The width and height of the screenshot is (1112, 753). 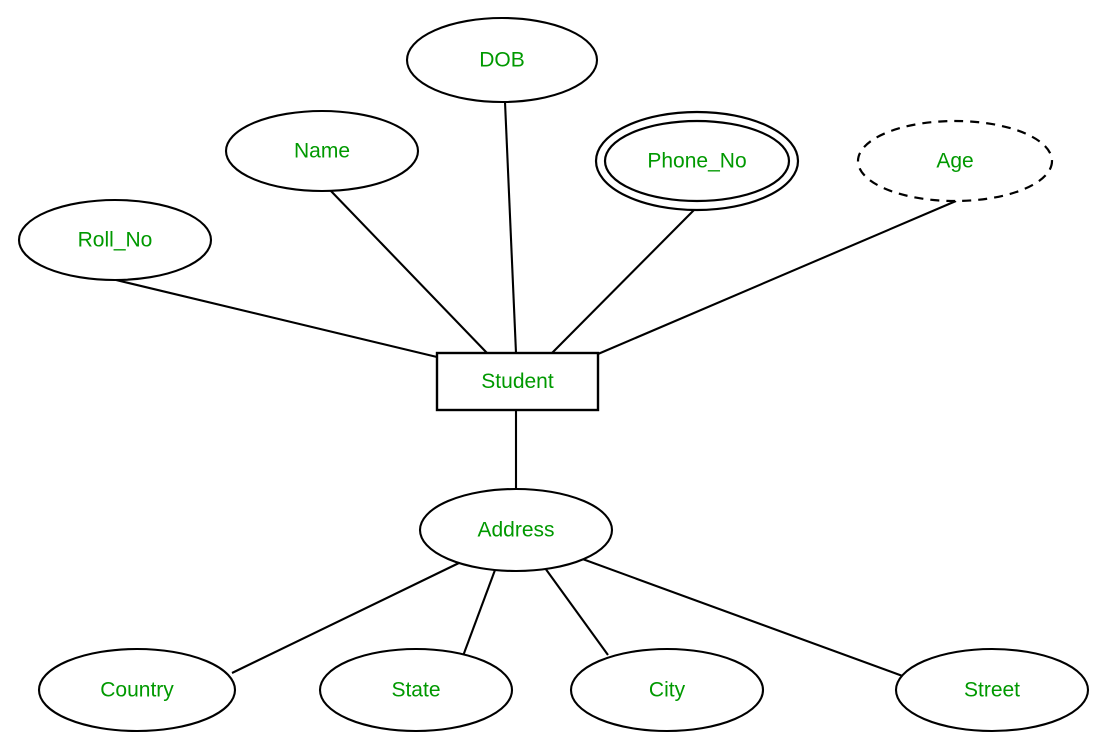 I want to click on country-label: Country, so click(x=137, y=690).